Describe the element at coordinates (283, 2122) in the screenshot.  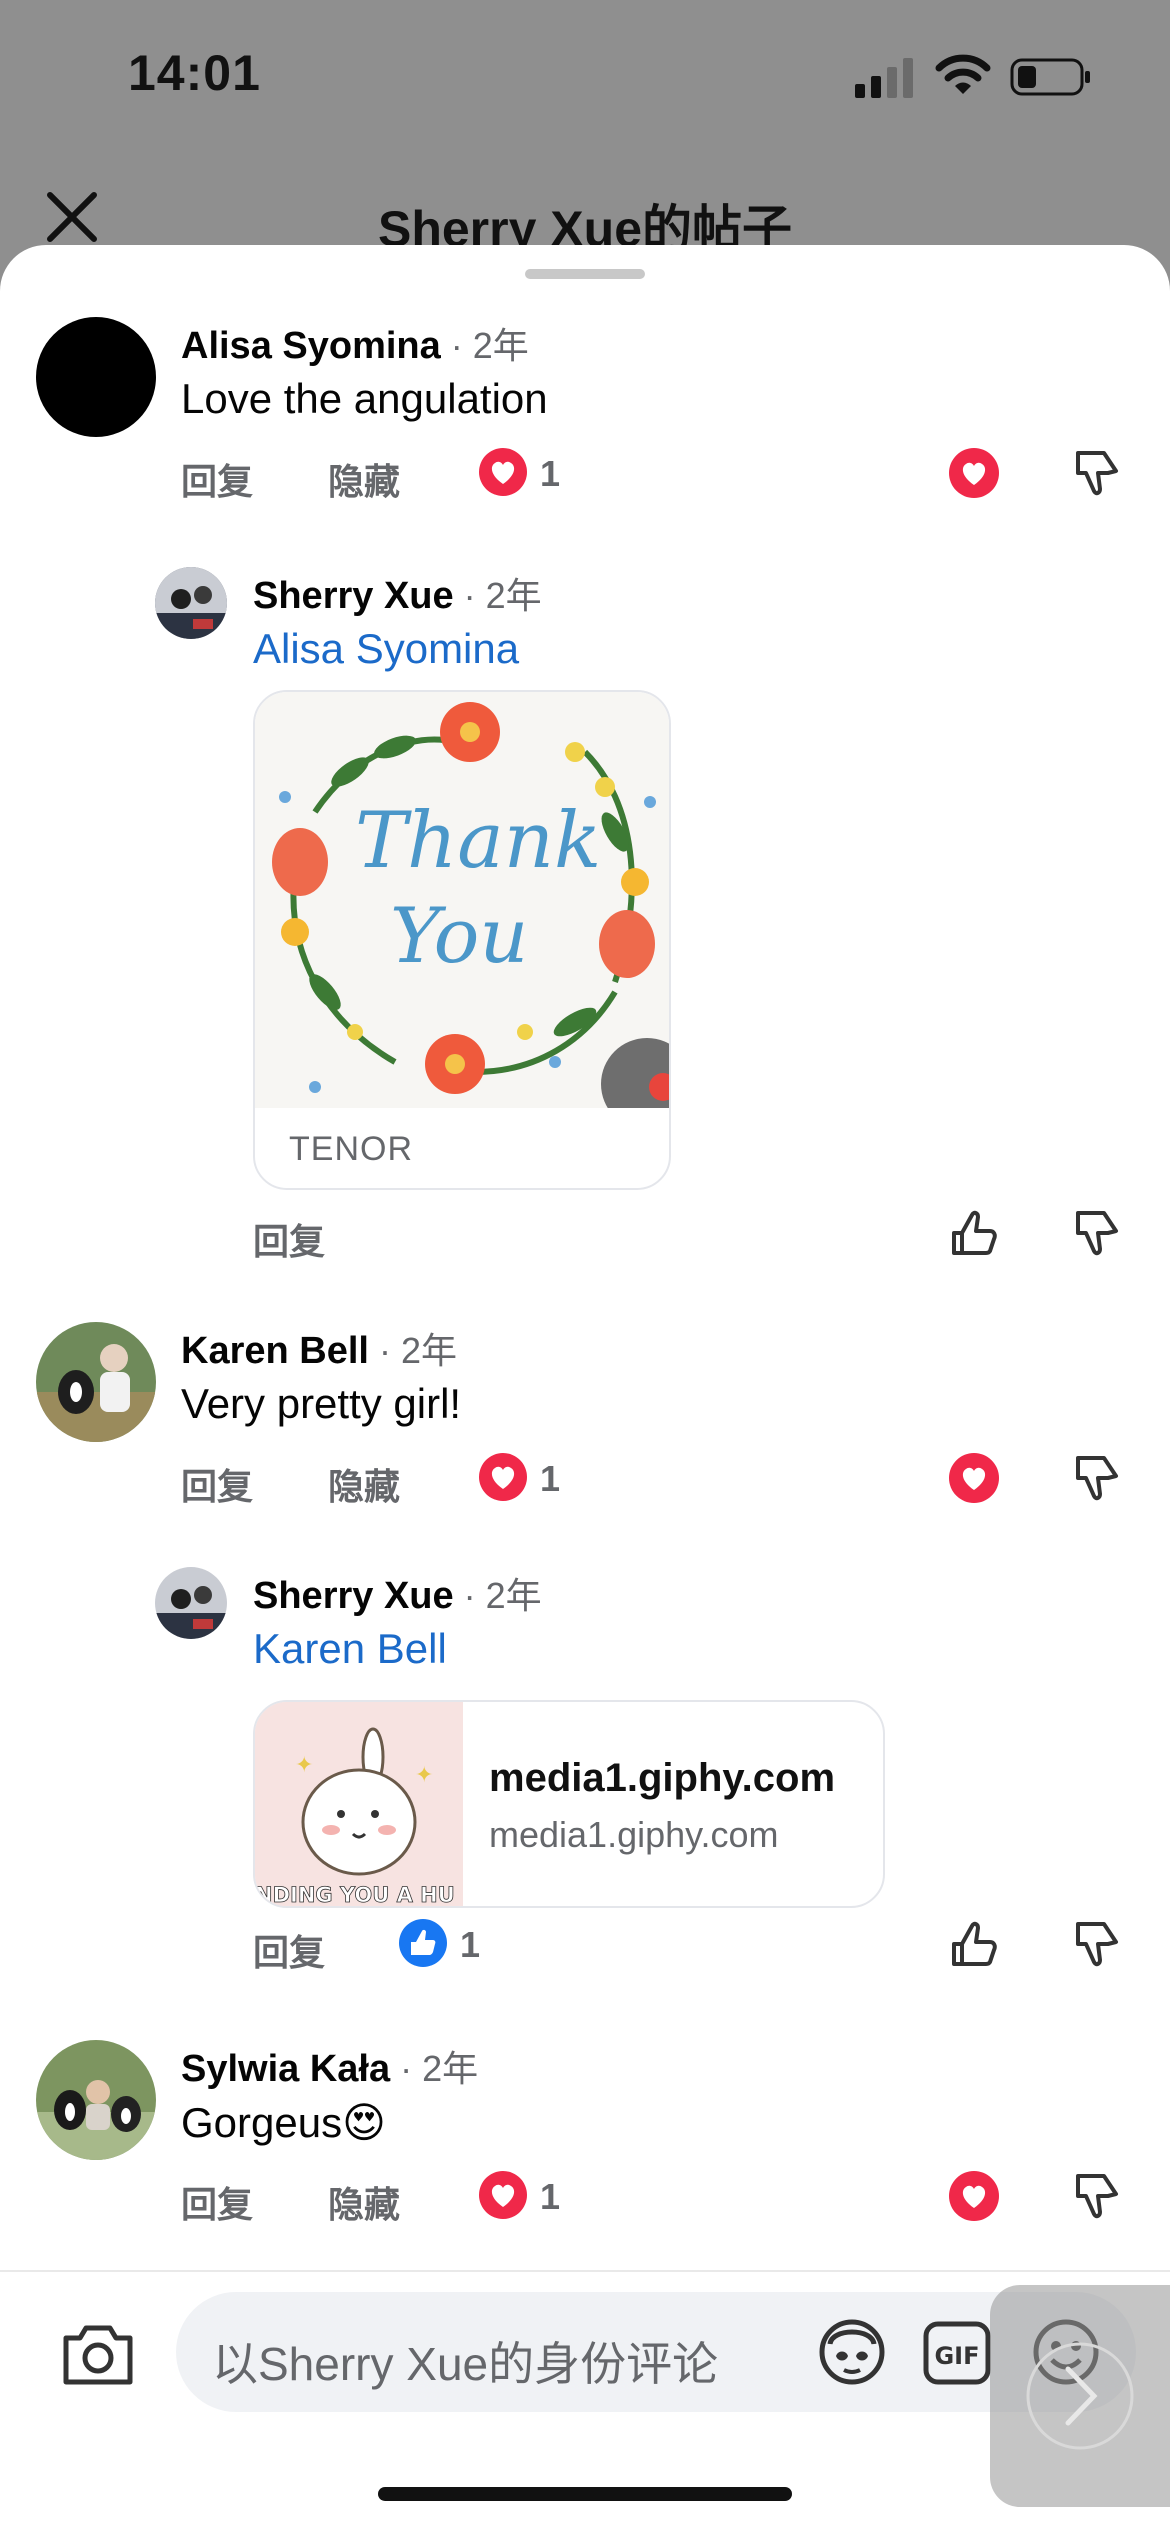
I see `comment-text: Gorgeus😍` at that location.